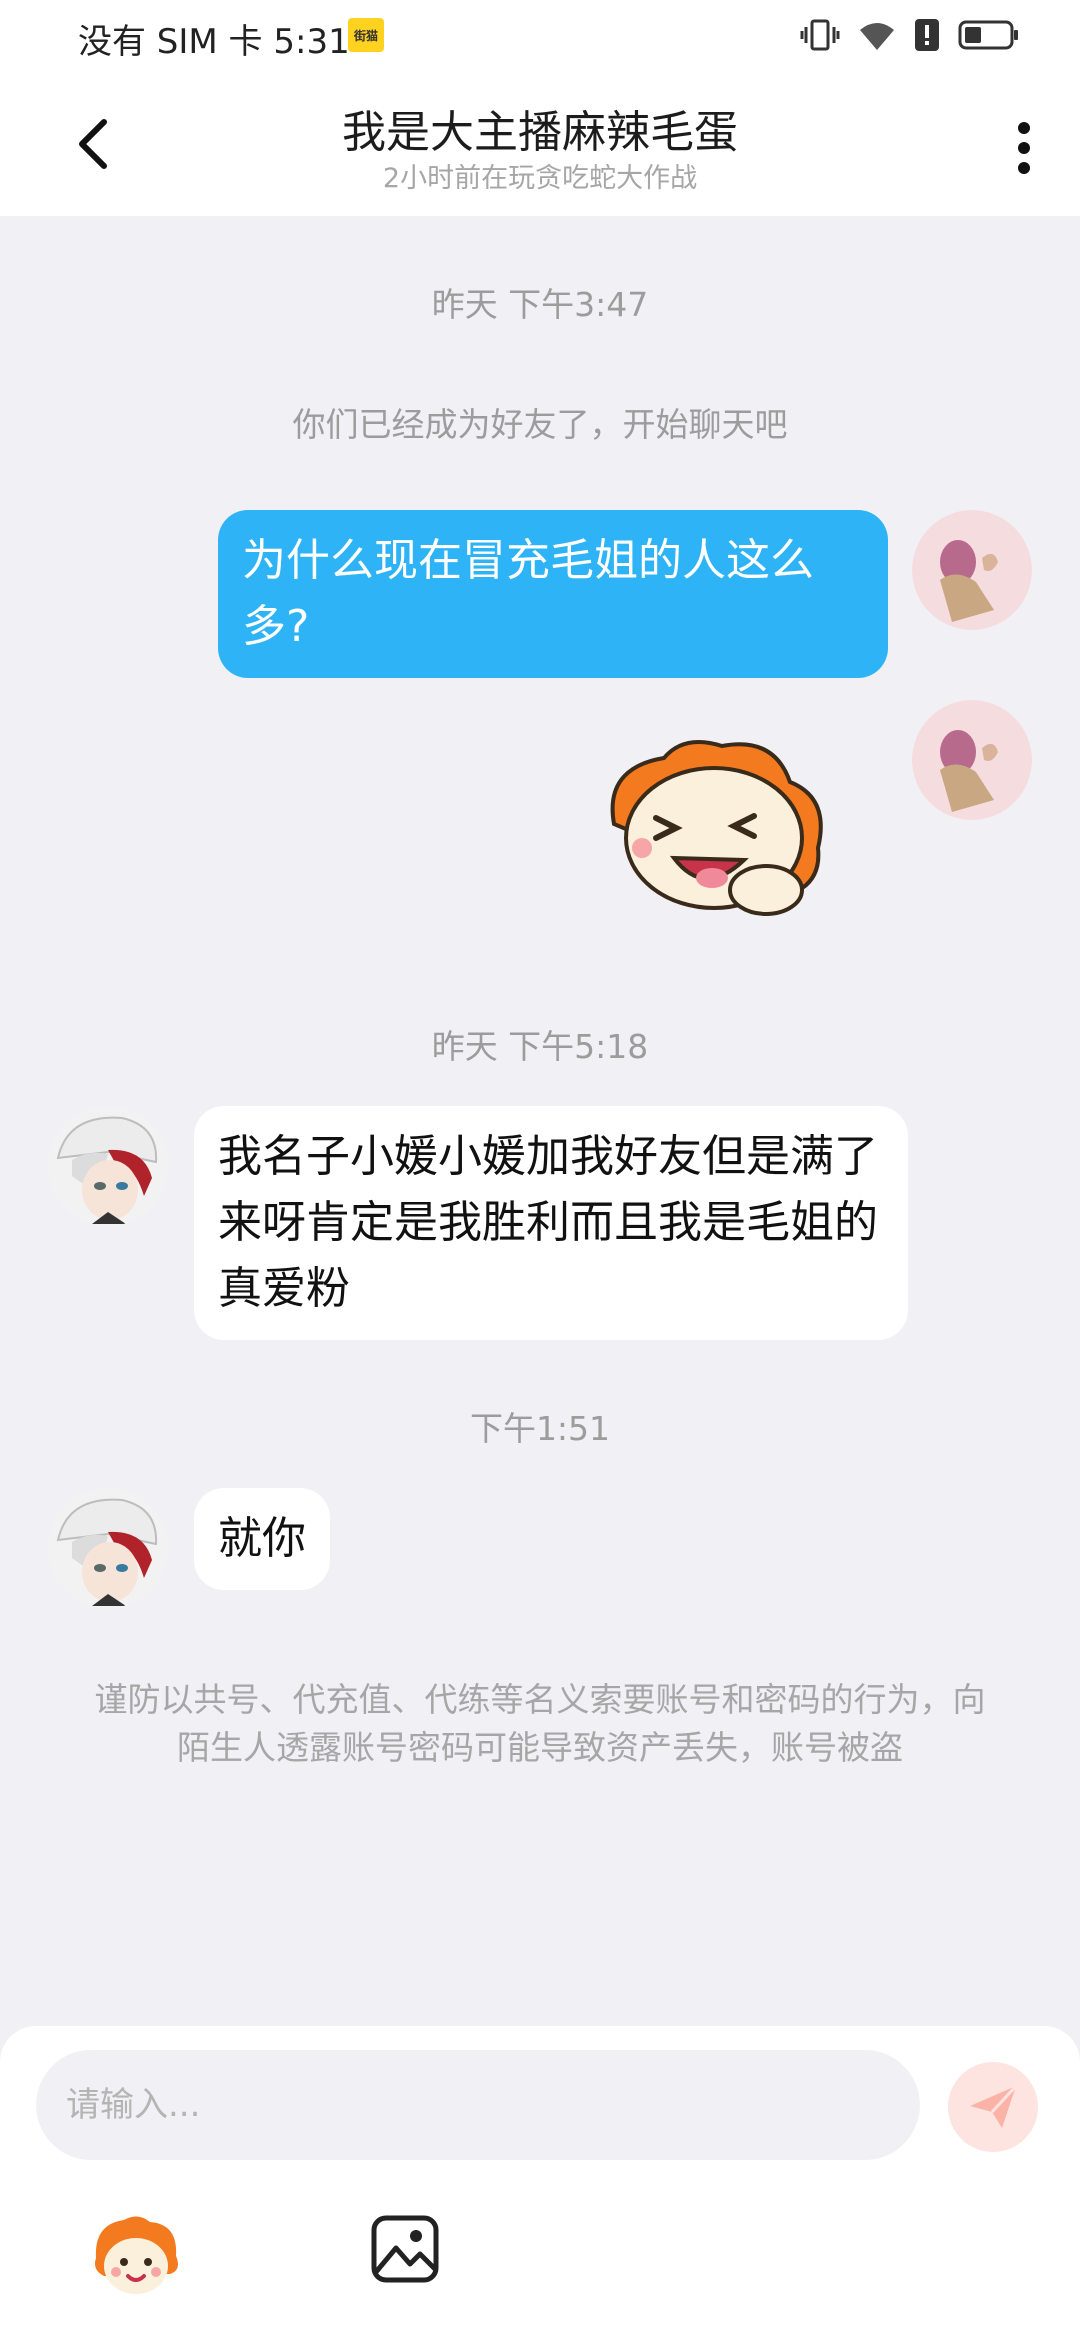 The height and width of the screenshot is (2340, 1080). Describe the element at coordinates (540, 178) in the screenshot. I see `contact-activity: 2小时前在玩贪吃蛇大作战` at that location.